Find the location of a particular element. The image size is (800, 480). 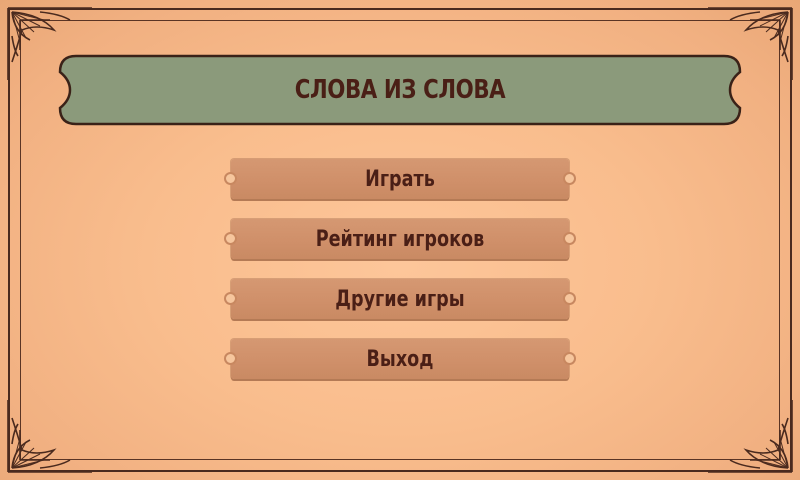

other-games-button: Другие игры is located at coordinates (400, 300).